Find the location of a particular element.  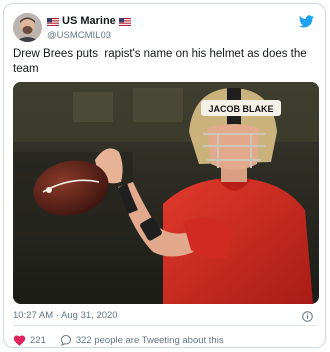

tweet-actions: 221 322 people are Tweeting about this is located at coordinates (125, 340).